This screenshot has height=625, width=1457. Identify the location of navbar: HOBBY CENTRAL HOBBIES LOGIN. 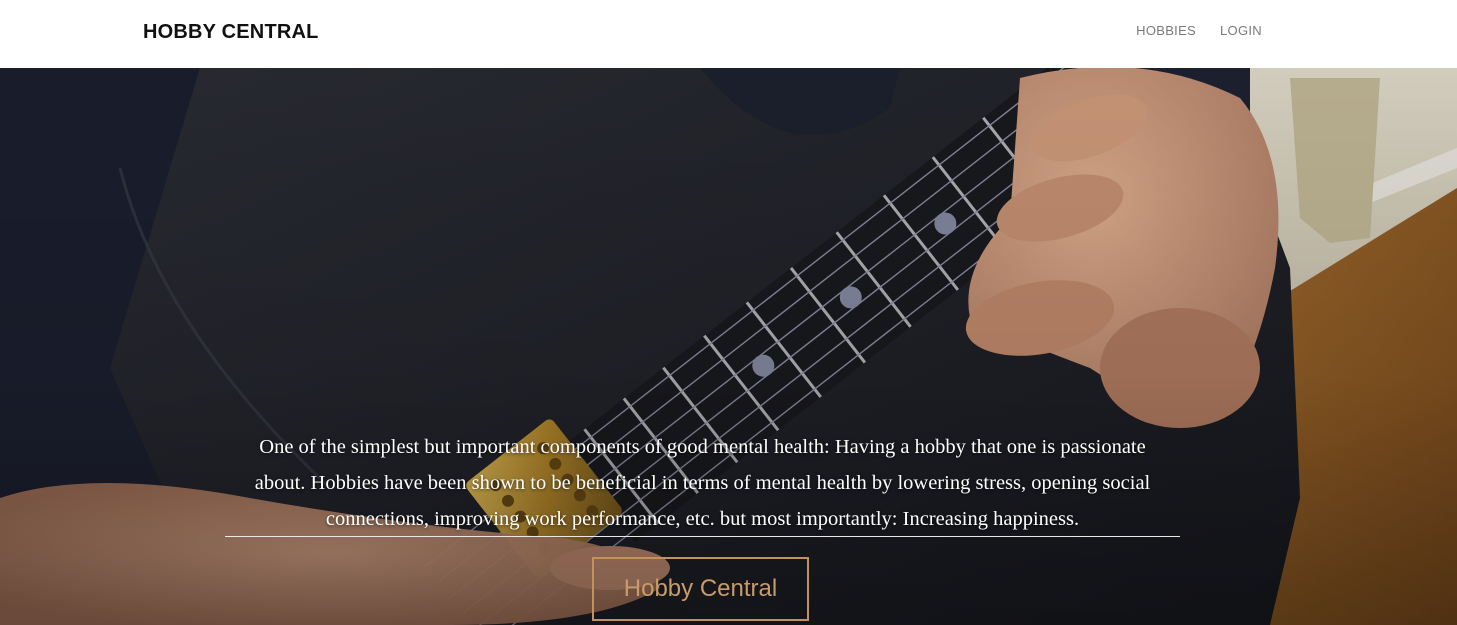
(728, 34).